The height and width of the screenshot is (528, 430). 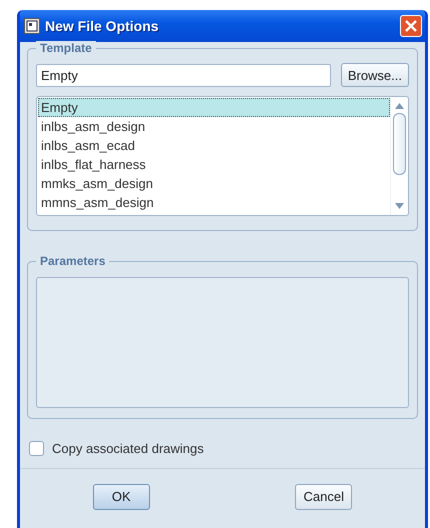 I want to click on group-legend: Template, so click(x=66, y=48).